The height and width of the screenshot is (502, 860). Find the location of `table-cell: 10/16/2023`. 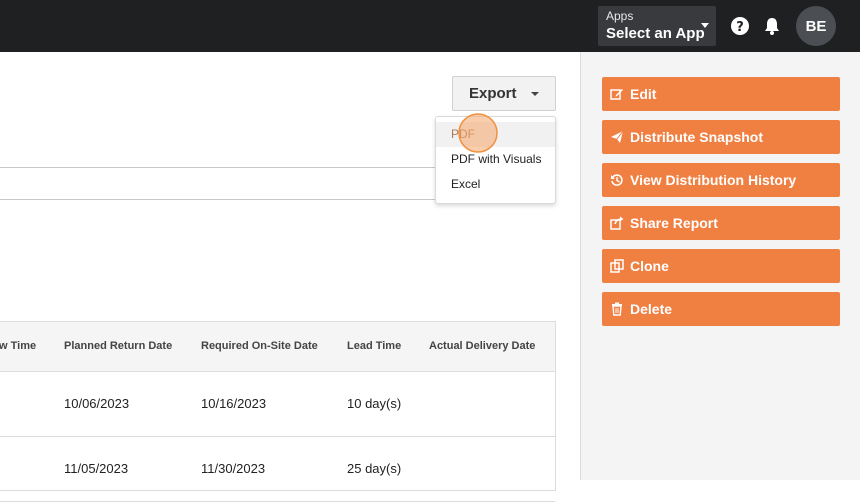

table-cell: 10/16/2023 is located at coordinates (234, 403).